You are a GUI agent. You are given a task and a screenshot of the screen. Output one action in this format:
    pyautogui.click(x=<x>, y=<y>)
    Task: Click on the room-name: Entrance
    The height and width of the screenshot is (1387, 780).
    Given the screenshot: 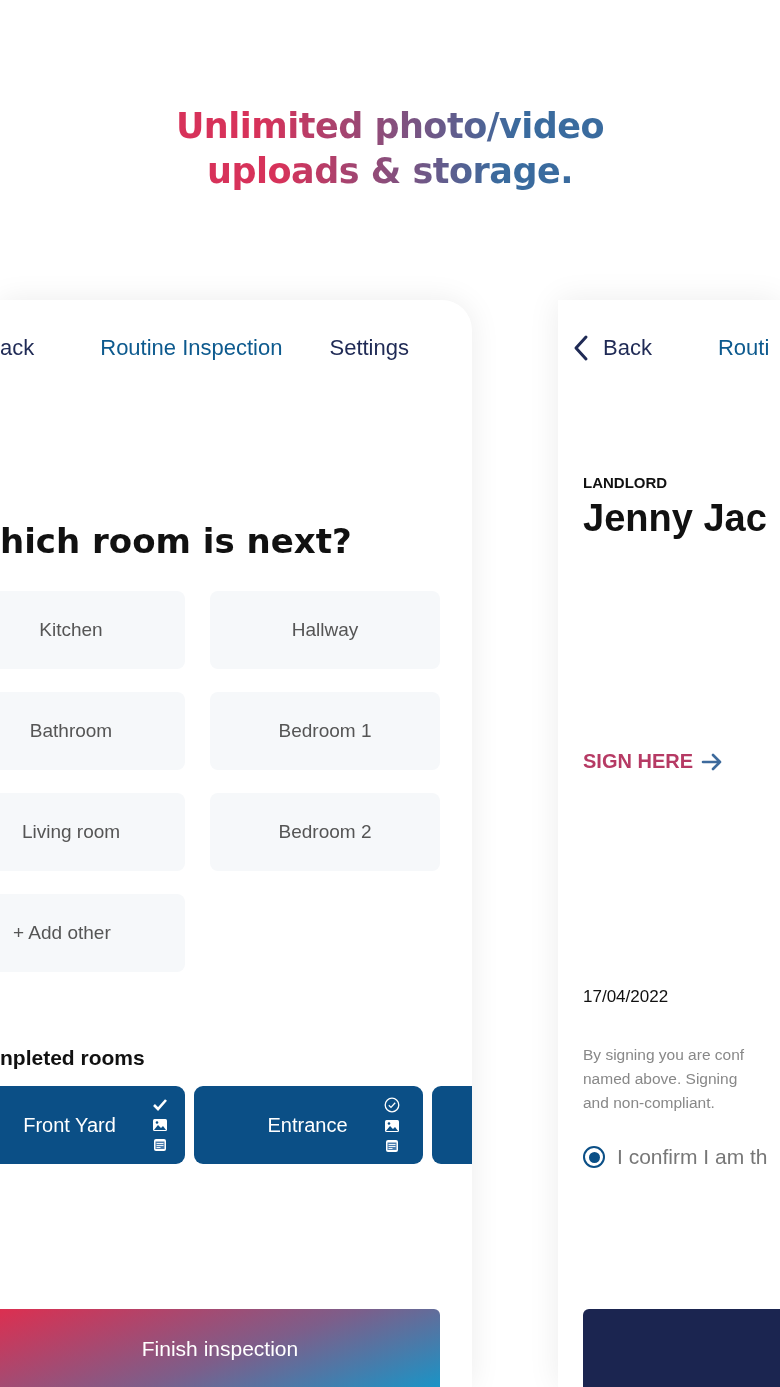 What is the action you would take?
    pyautogui.click(x=307, y=1125)
    